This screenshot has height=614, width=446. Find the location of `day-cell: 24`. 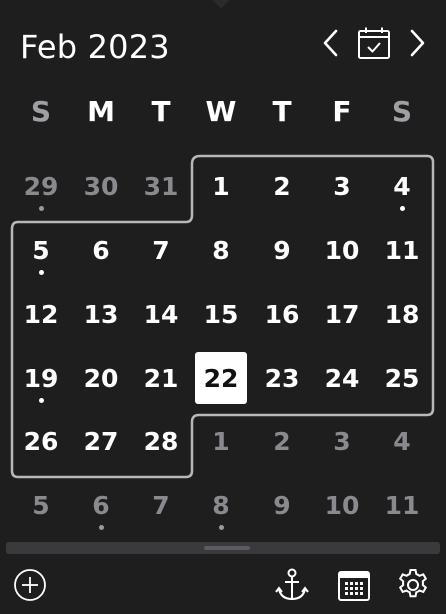

day-cell: 24 is located at coordinates (342, 378).